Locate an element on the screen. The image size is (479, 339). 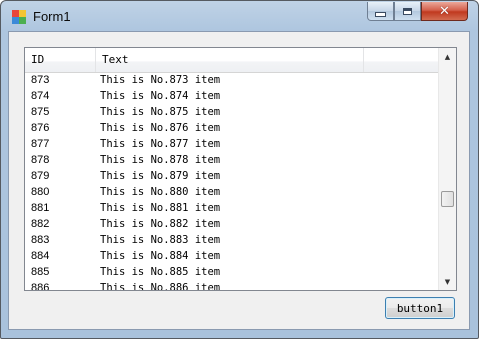
title-bar: Form1 ✕ is located at coordinates (239, 16).